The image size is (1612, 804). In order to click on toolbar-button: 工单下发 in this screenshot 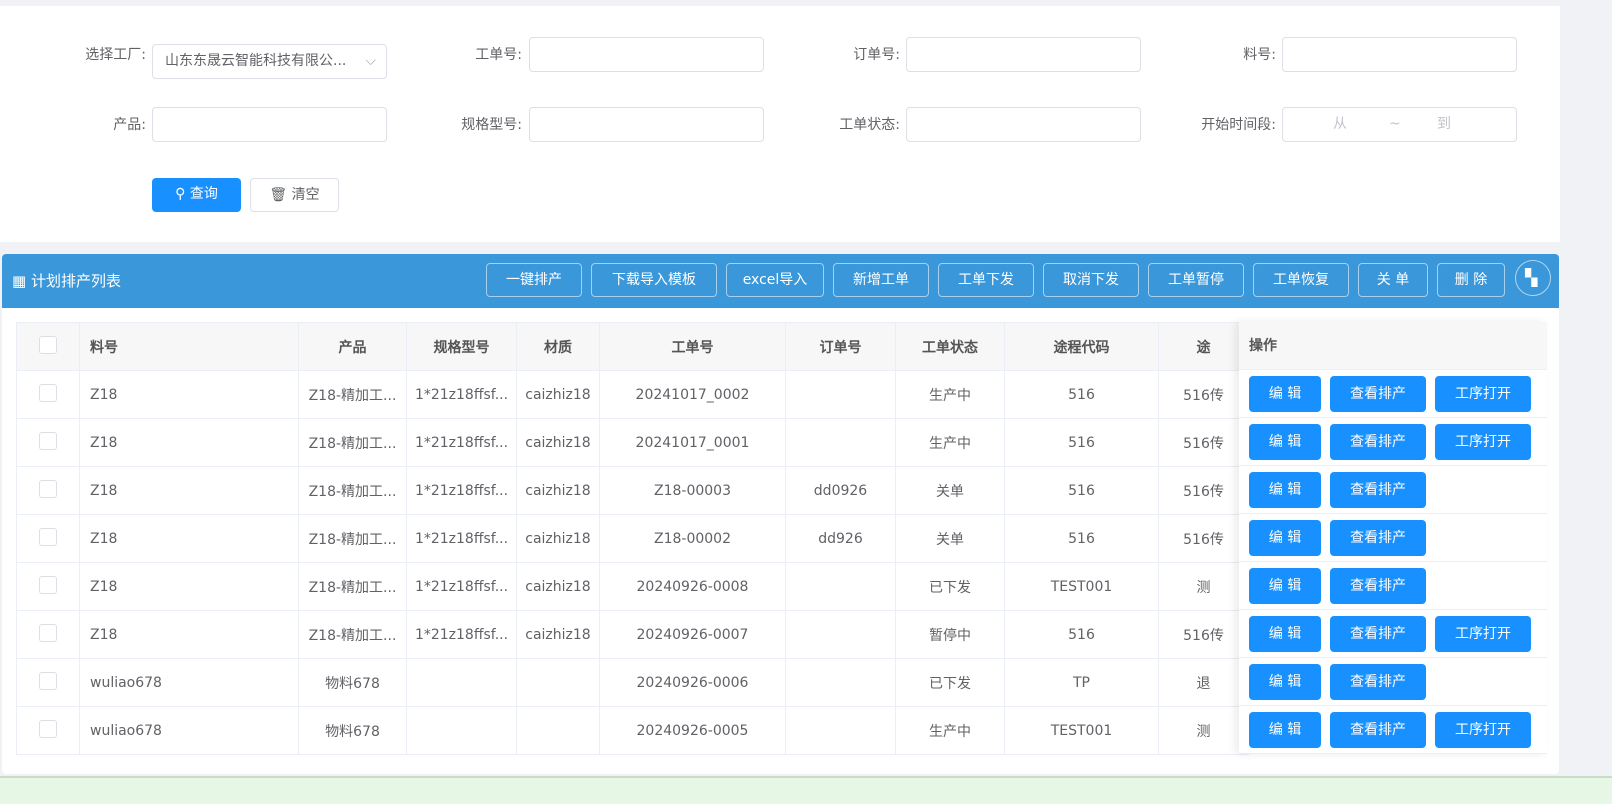, I will do `click(986, 280)`.